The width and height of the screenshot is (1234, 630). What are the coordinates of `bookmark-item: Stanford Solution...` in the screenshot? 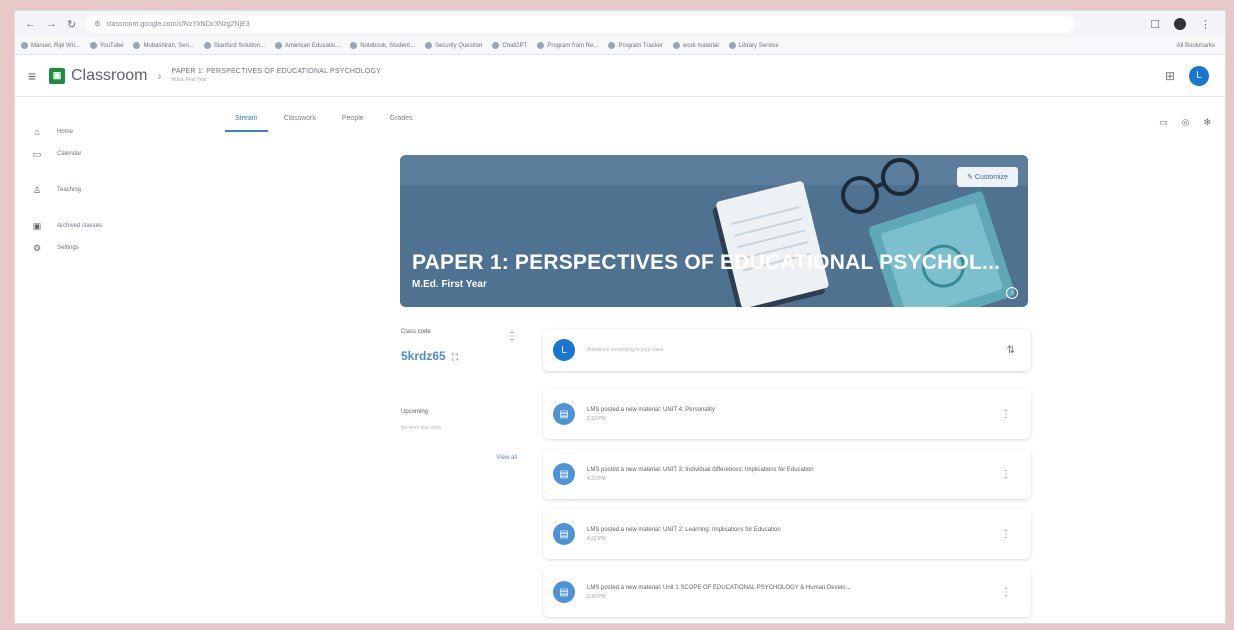 It's located at (234, 45).